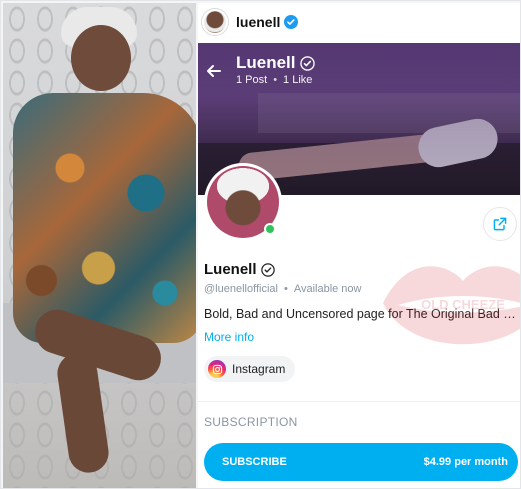 The height and width of the screenshot is (489, 521). I want to click on share-button, so click(500, 224).